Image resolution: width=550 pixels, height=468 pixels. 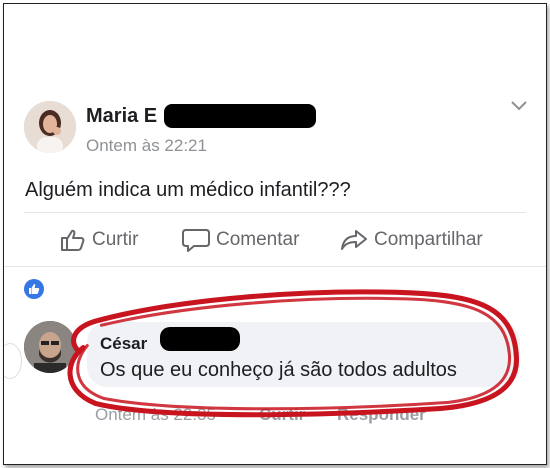 What do you see at coordinates (196, 240) in the screenshot?
I see `speech-bubble-icon` at bounding box center [196, 240].